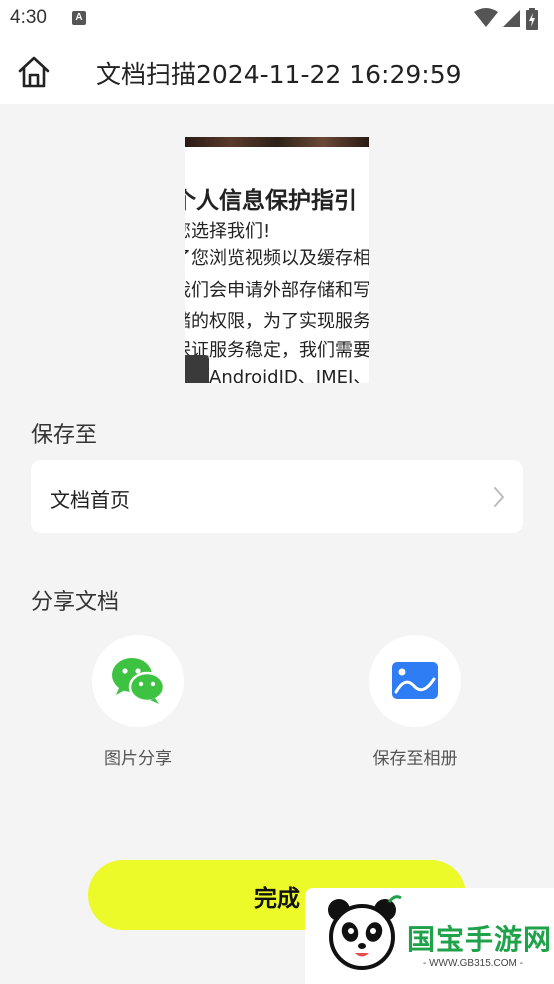 The image size is (554, 984). Describe the element at coordinates (473, 963) in the screenshot. I see `watermark-url: - WWW.GB315.COM -` at that location.